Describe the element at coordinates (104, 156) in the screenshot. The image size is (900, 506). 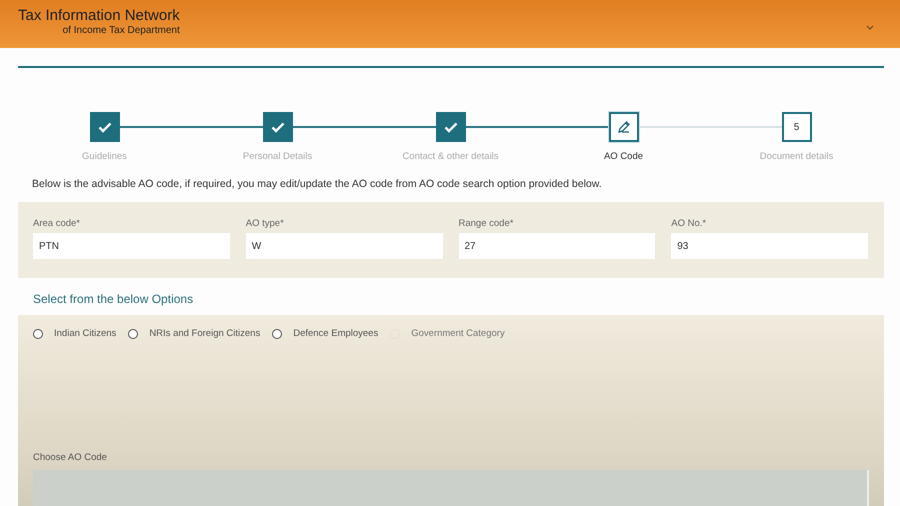
I see `step-label: Guidelines` at that location.